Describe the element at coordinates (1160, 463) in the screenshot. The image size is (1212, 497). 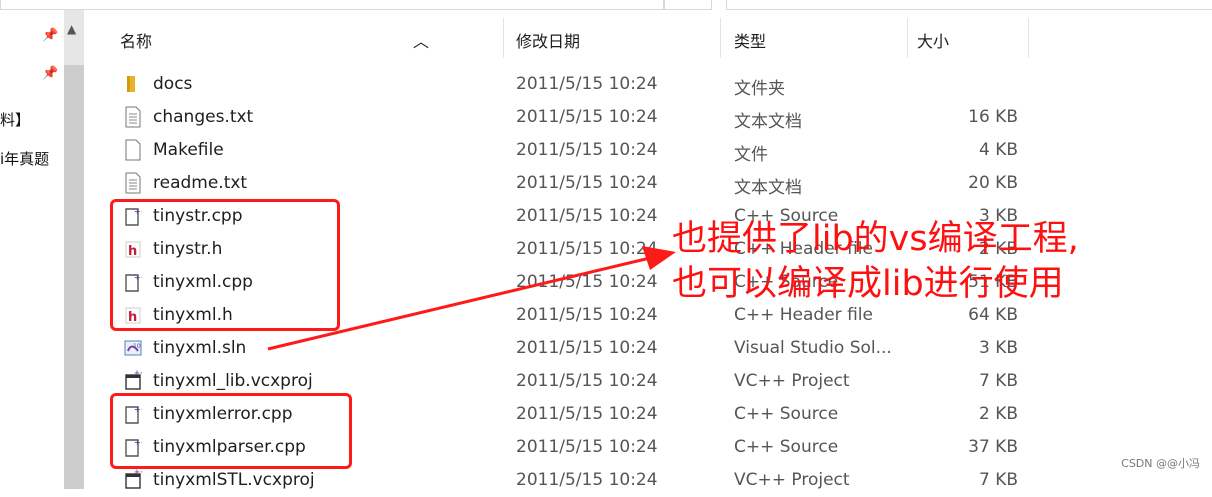
I see `watermark: CSDN @@小冯` at that location.